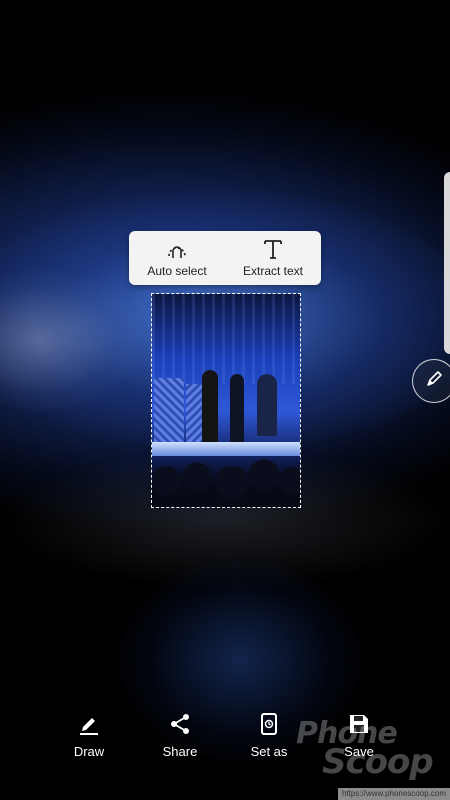 Image resolution: width=450 pixels, height=800 pixels. I want to click on share-button: Share, so click(180, 735).